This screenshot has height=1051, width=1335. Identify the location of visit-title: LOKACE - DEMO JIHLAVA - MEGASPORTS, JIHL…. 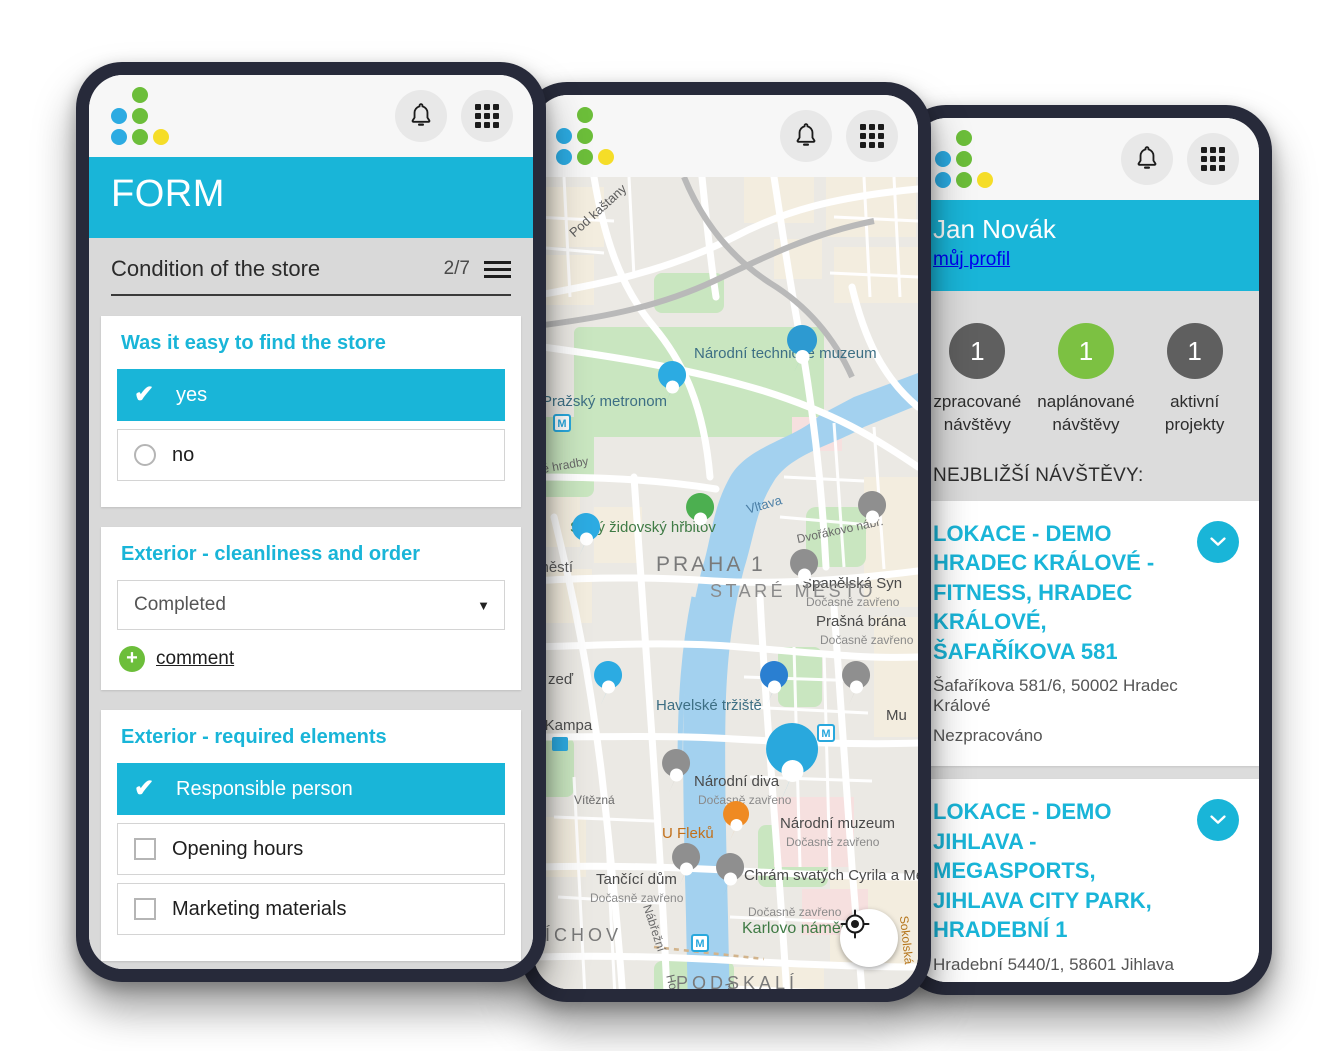
(1042, 871).